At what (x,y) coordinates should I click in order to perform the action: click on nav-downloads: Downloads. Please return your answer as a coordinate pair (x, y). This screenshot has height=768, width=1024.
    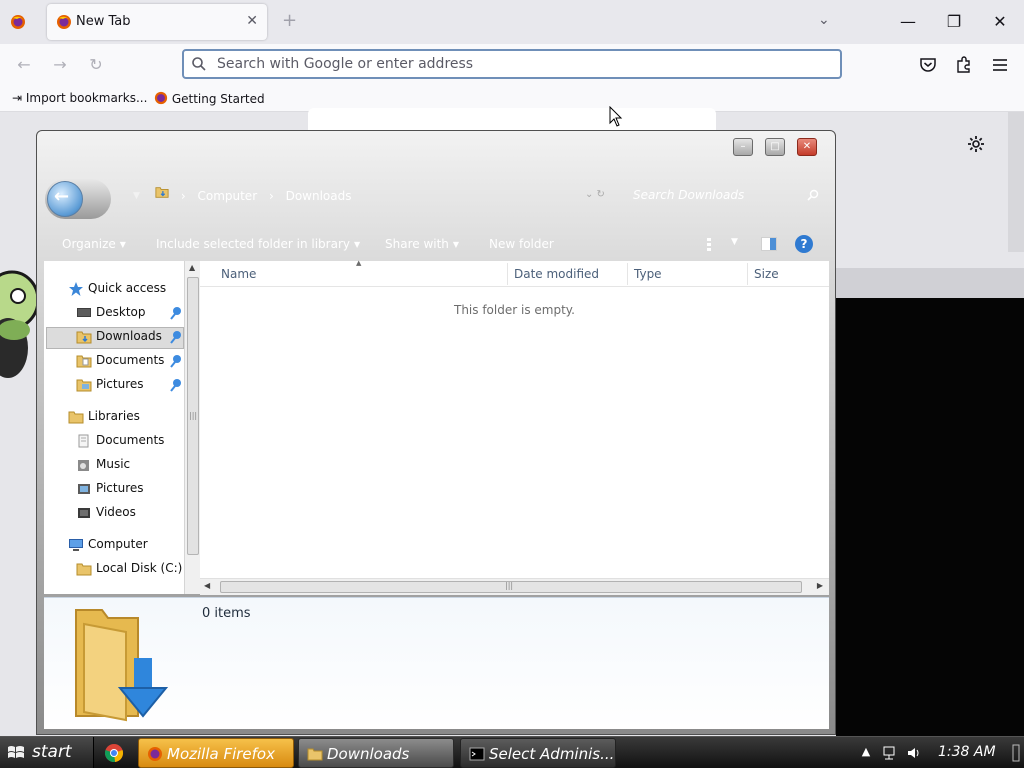
    Looking at the image, I should click on (130, 337).